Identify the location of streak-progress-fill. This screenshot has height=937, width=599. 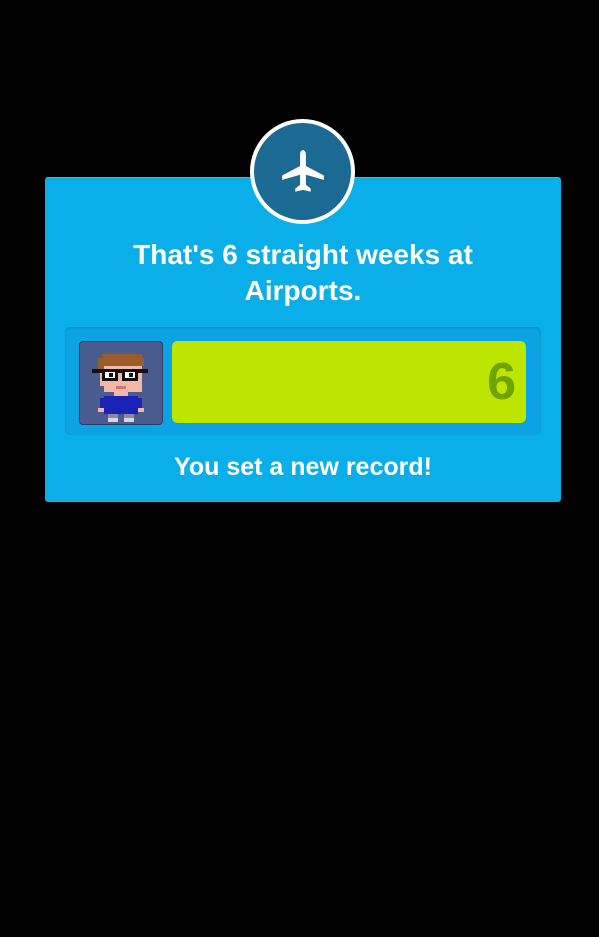
(349, 382).